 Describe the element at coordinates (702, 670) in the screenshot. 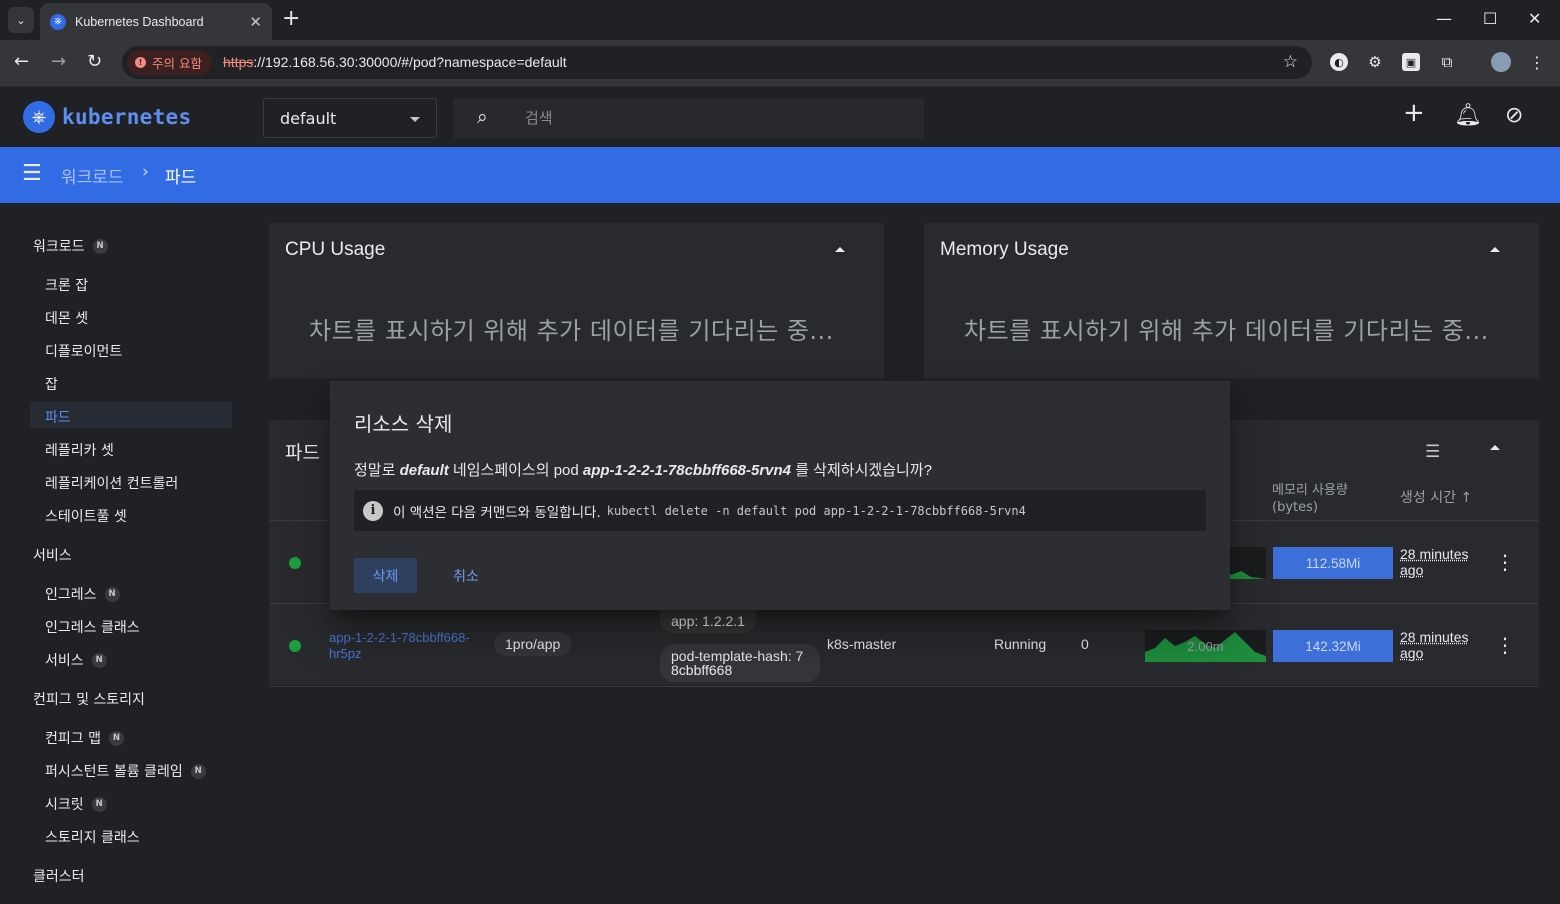

I see `label-chip-line2: 8cbbff668` at that location.